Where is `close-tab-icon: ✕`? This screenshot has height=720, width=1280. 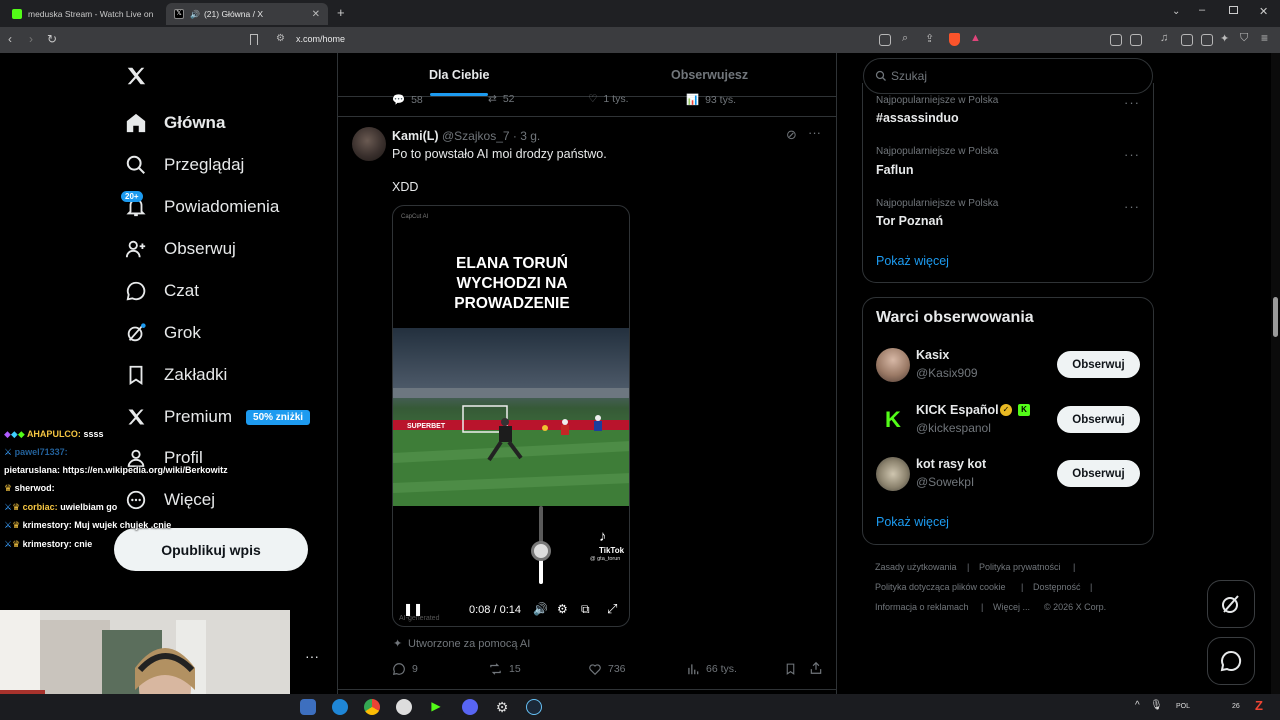
close-tab-icon: ✕ is located at coordinates (316, 14).